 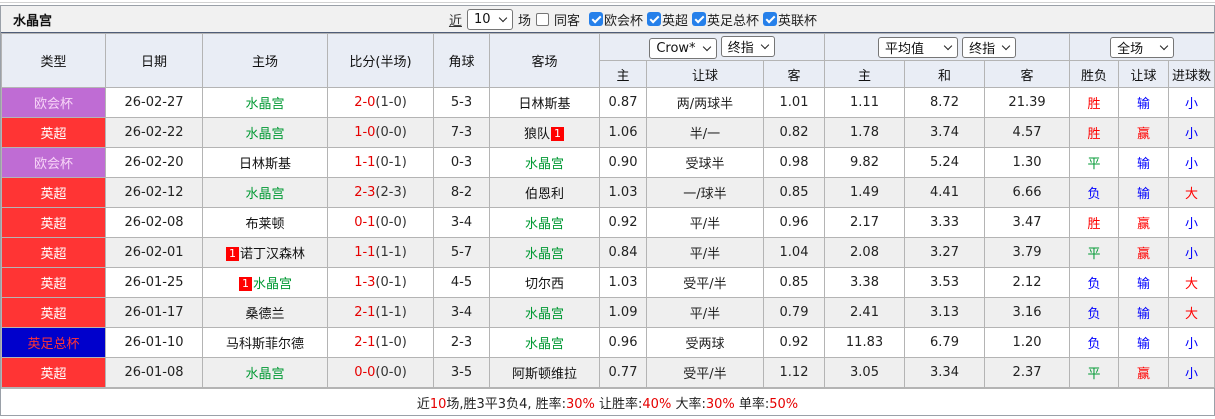 I want to click on team-name-link: 切尔西, so click(x=544, y=284).